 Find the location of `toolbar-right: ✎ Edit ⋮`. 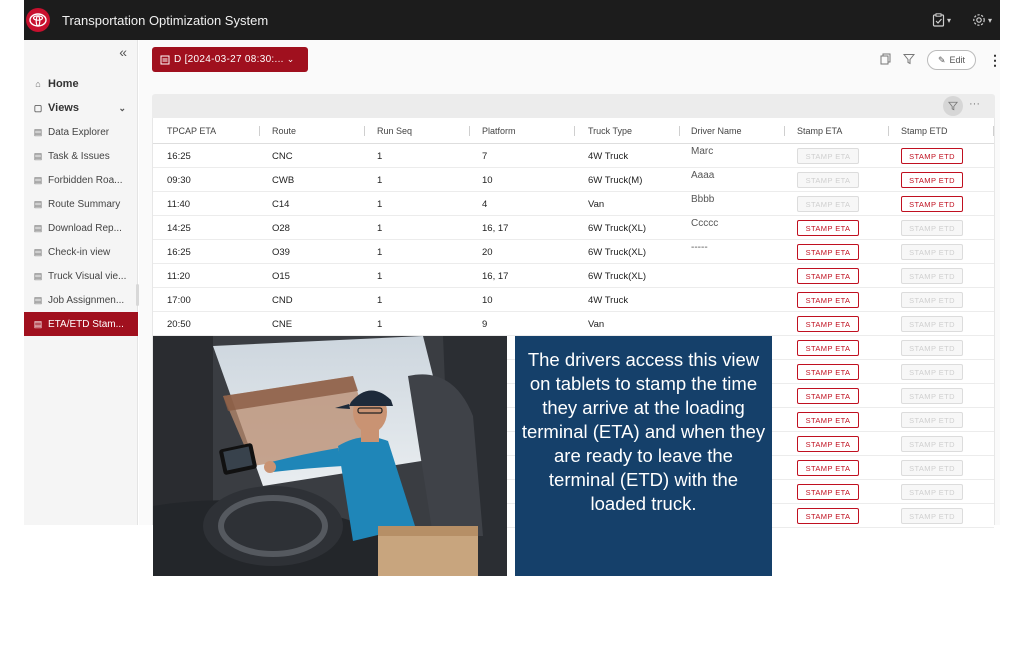

toolbar-right: ✎ Edit ⋮ is located at coordinates (941, 60).